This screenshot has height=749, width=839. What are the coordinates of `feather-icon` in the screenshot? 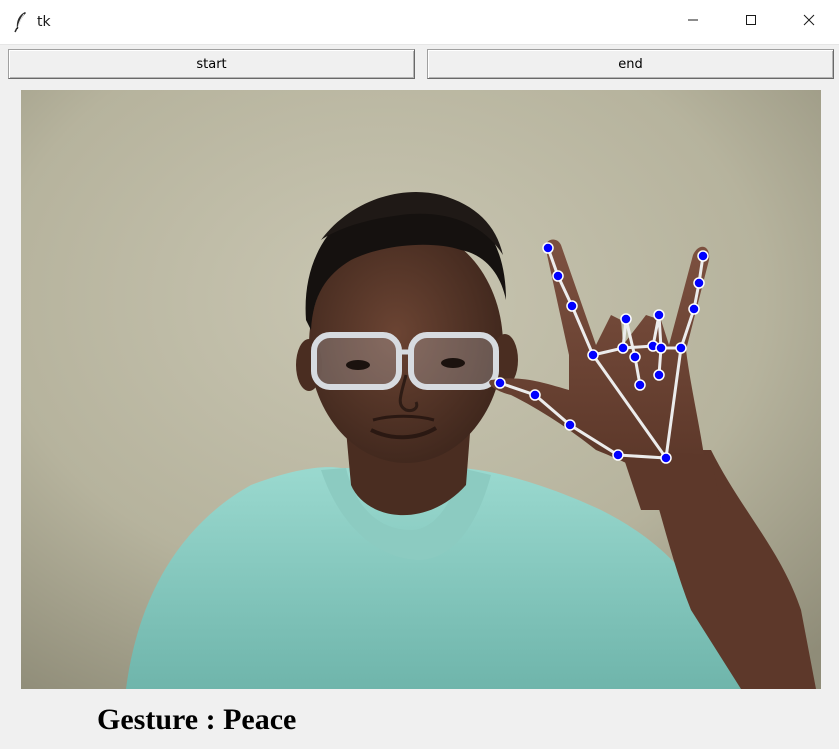 It's located at (21, 22).